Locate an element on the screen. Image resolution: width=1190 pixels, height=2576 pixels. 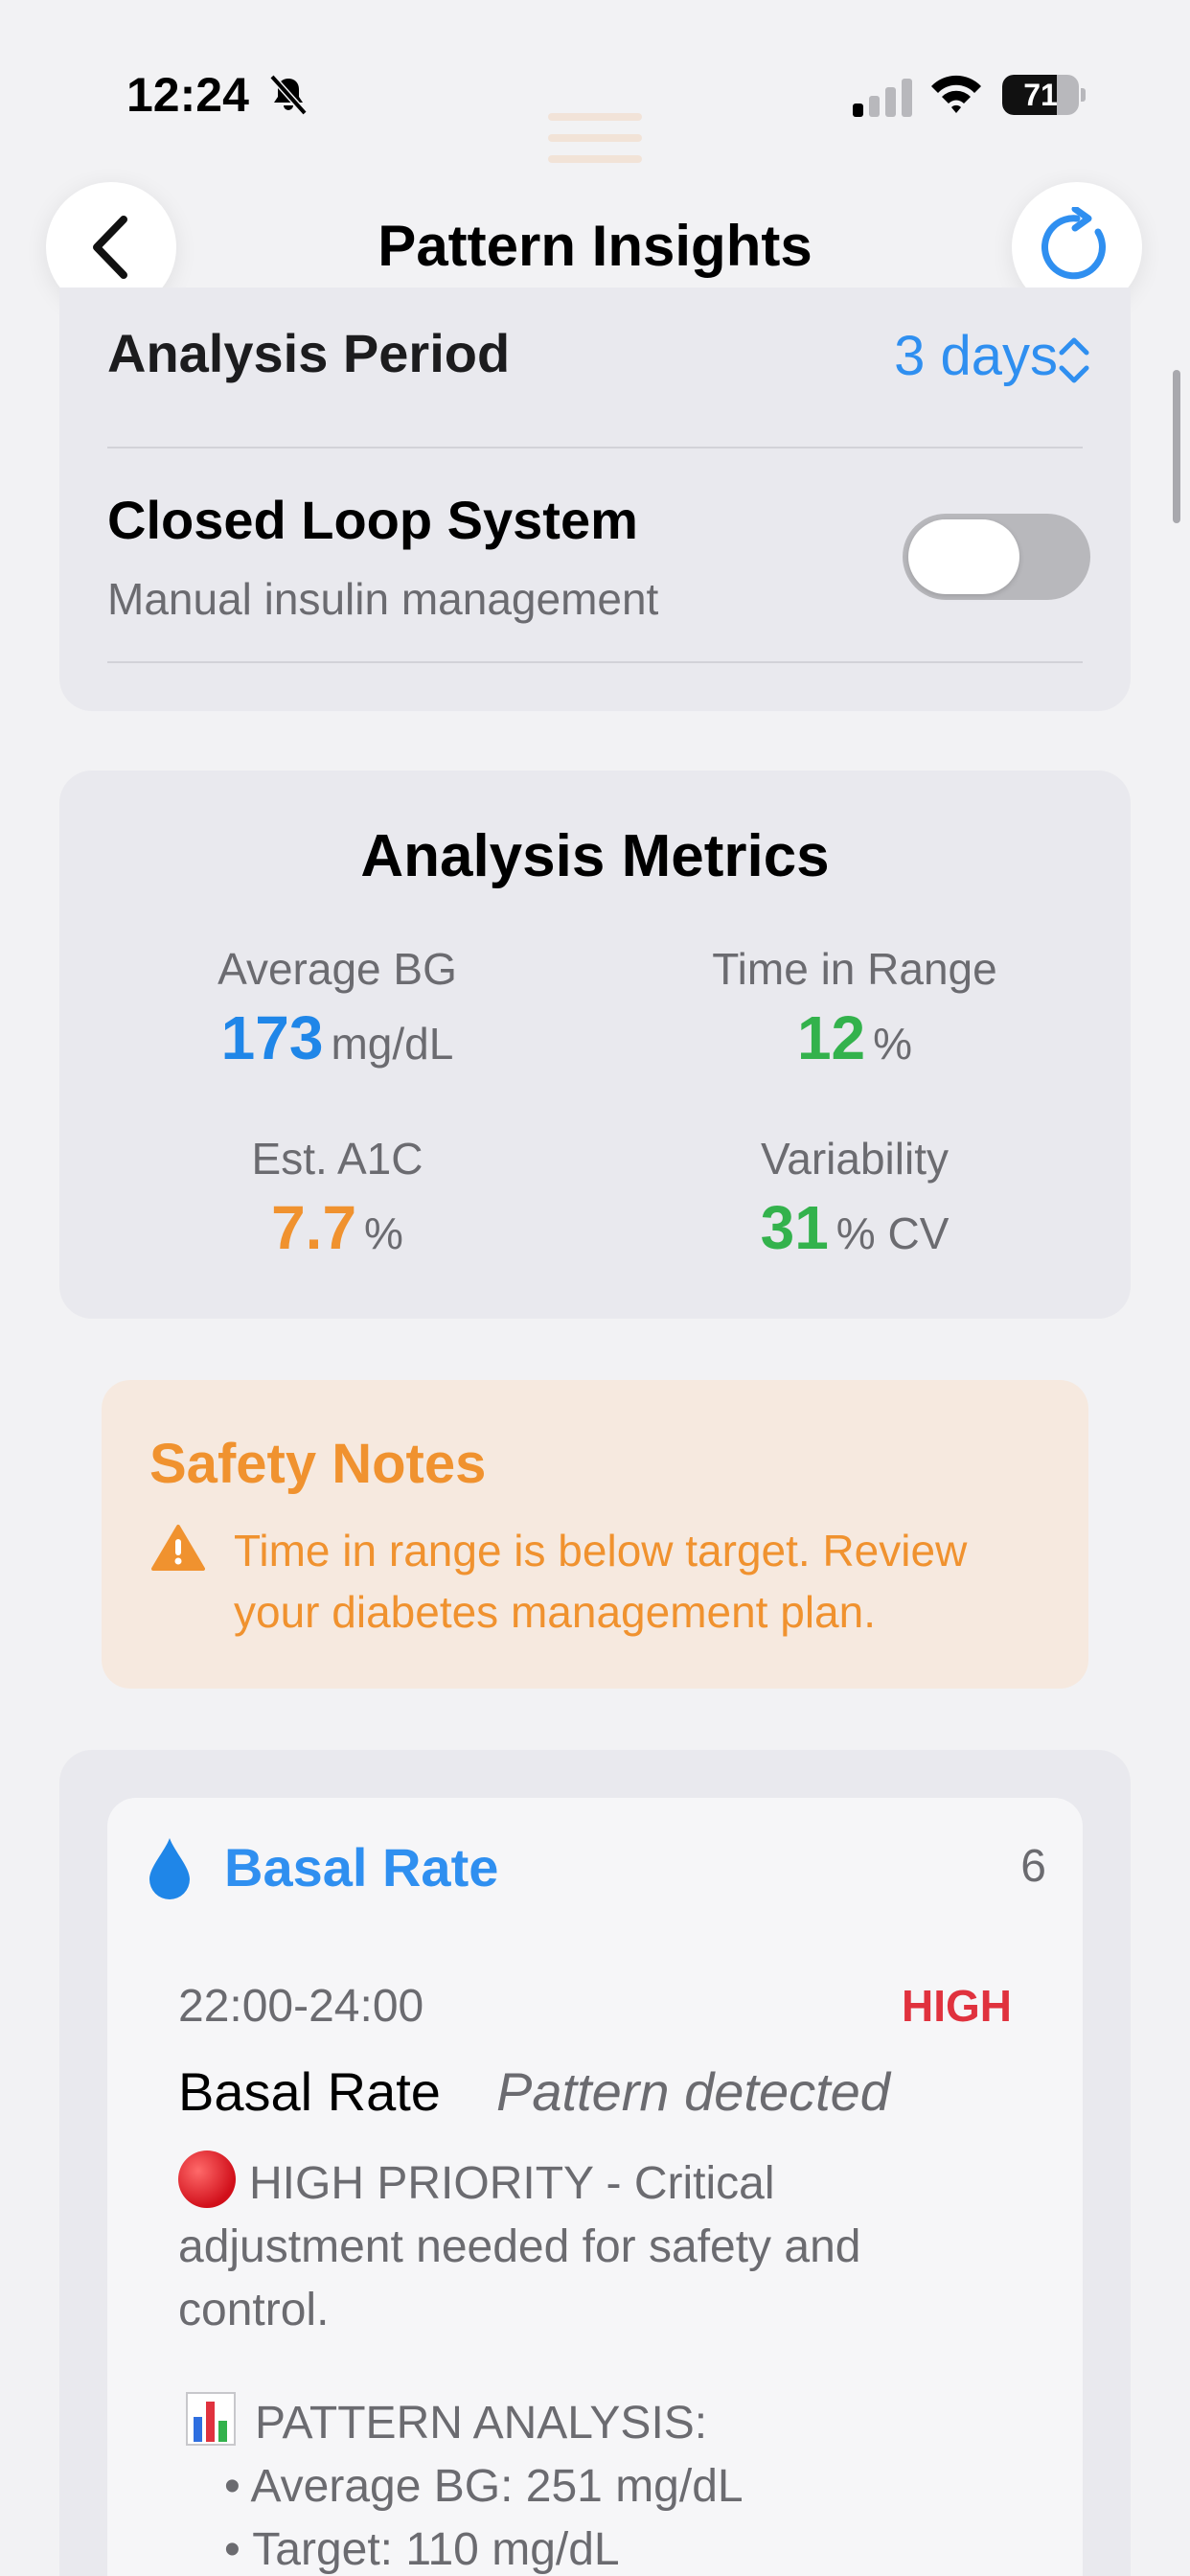
recommendation-count: 6 is located at coordinates (1033, 1866).